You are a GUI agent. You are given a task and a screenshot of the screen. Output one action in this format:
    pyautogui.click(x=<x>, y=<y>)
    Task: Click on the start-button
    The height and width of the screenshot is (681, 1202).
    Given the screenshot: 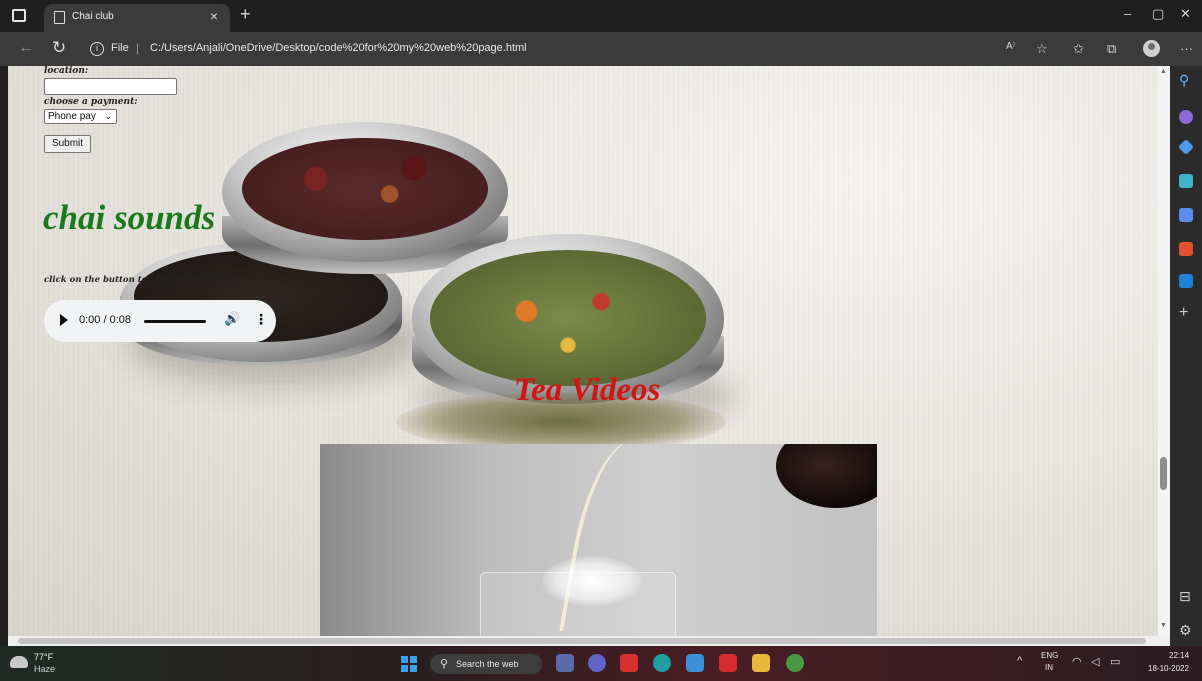 What is the action you would take?
    pyautogui.click(x=409, y=664)
    